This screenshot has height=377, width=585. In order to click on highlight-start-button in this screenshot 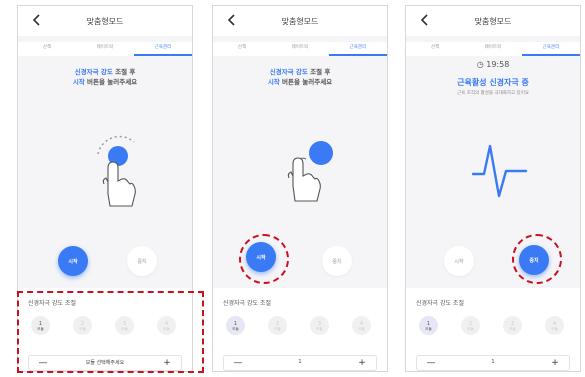, I will do `click(264, 259)`.